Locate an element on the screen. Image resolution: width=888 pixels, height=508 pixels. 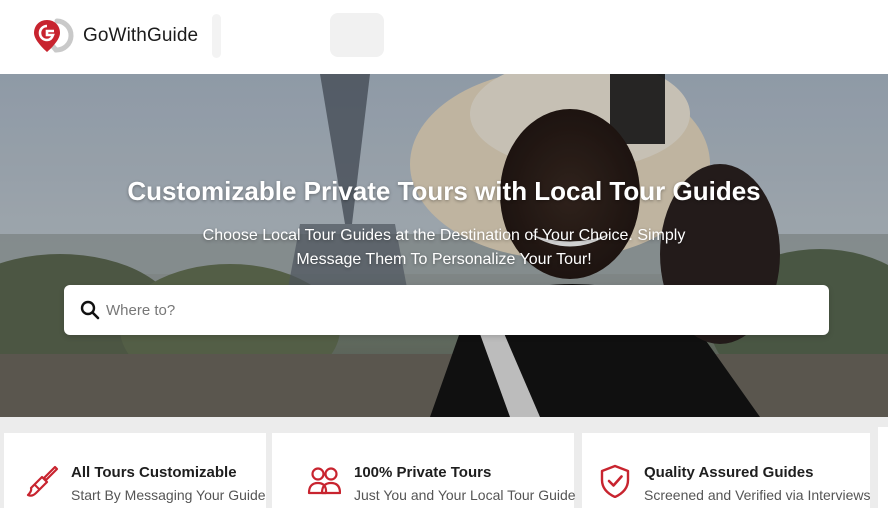
feature-title: Quality Assured Guides is located at coordinates (729, 472).